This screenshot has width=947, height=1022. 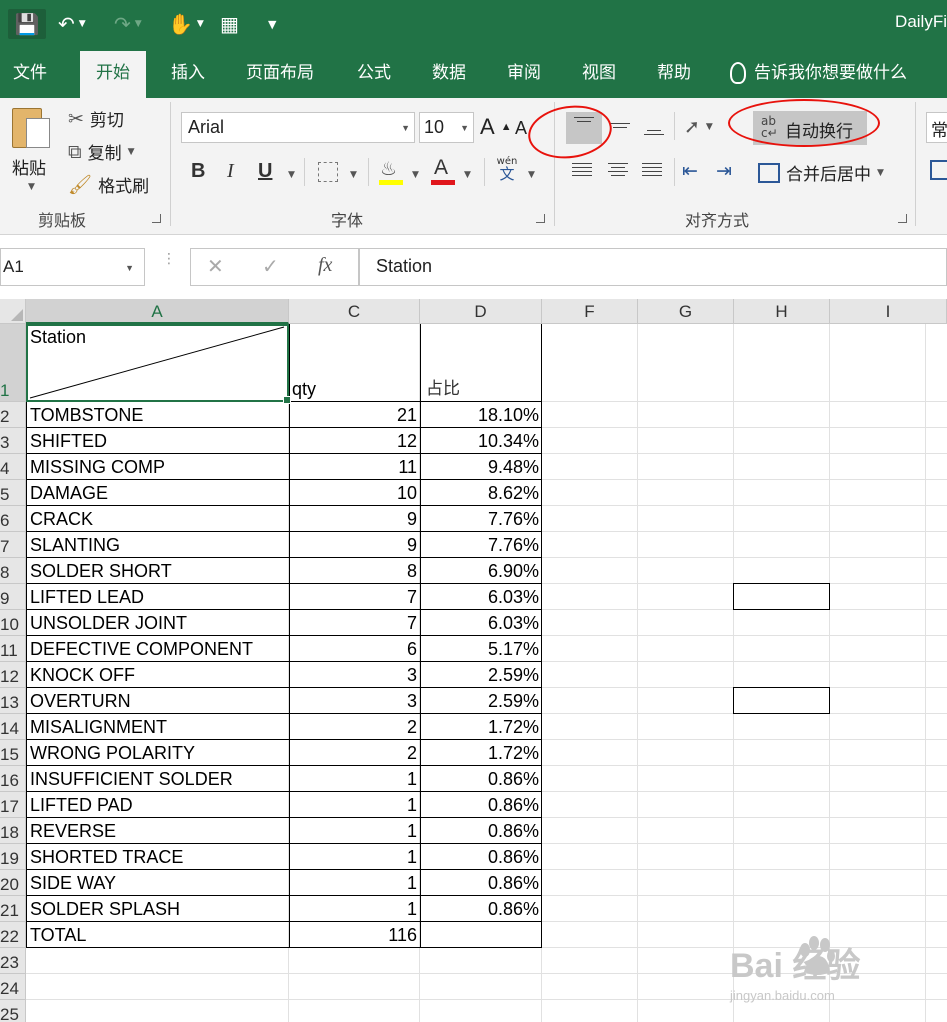 I want to click on row-header-20: 20, so click(x=13, y=883).